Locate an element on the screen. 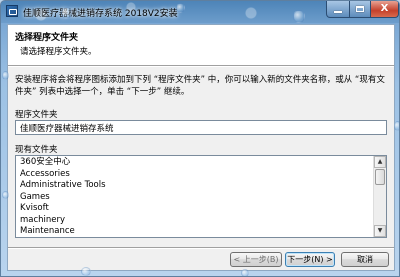  list-item: 360安全中心 is located at coordinates (195, 163).